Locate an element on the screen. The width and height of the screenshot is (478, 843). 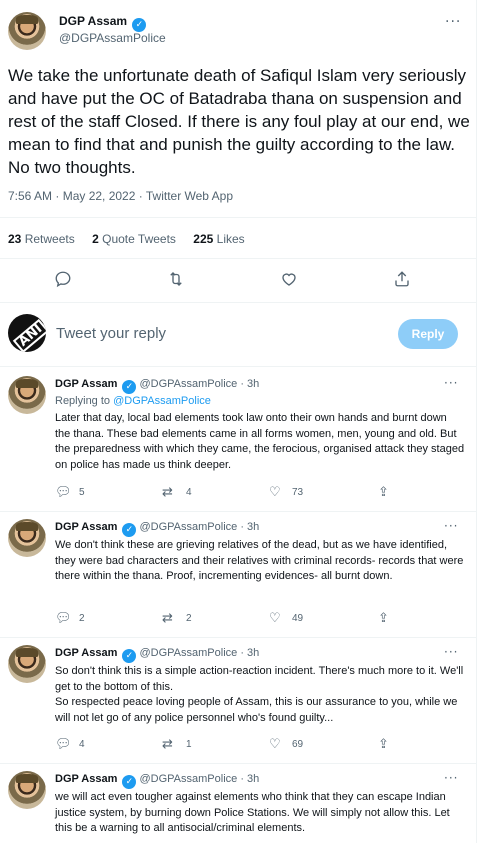
reply-input: Tweet your reply is located at coordinates (111, 333).